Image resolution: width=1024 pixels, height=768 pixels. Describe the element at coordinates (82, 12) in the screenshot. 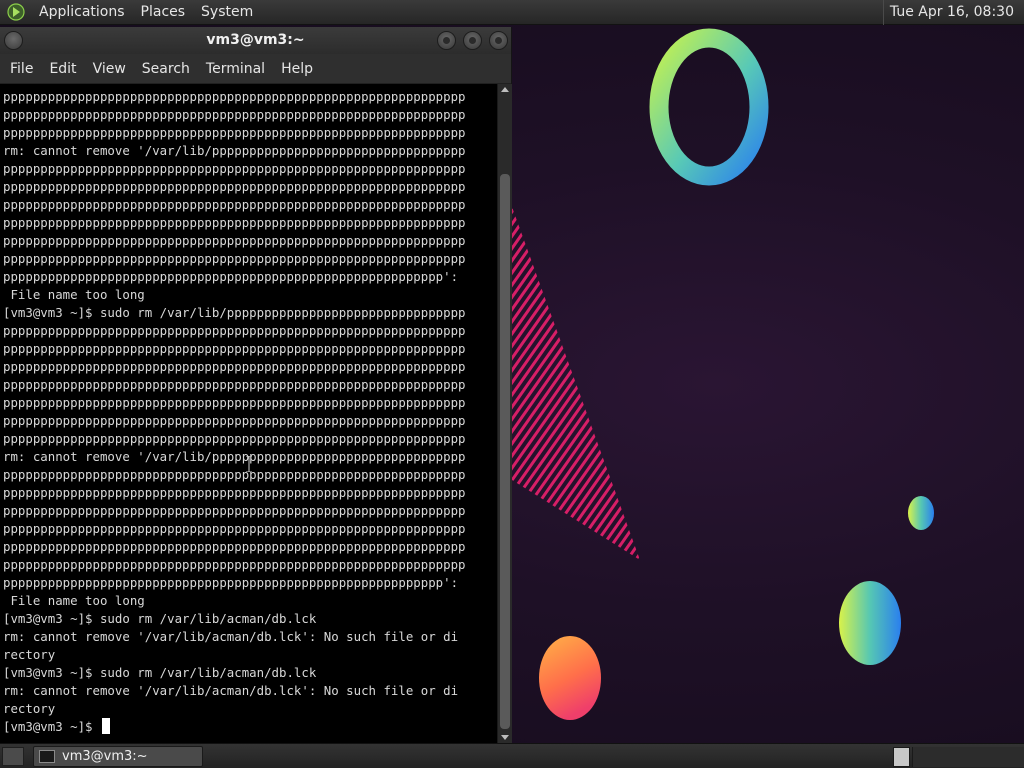

I see `applications-menu: Applications` at that location.